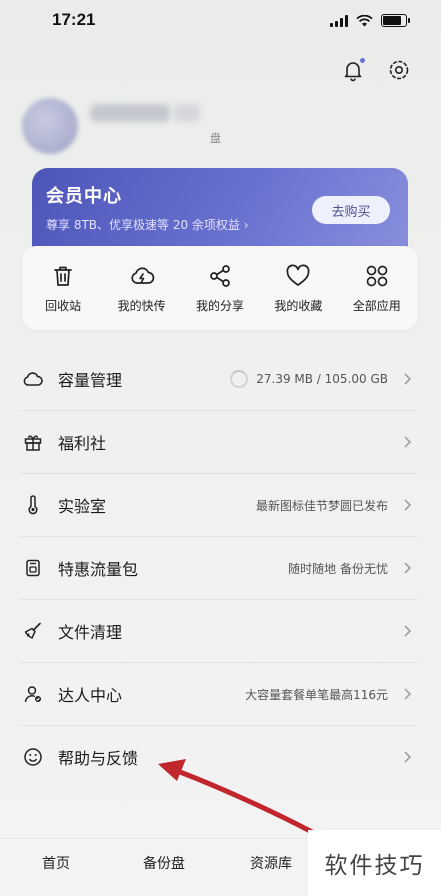  What do you see at coordinates (172, 130) in the screenshot?
I see `user-profile: 盘` at bounding box center [172, 130].